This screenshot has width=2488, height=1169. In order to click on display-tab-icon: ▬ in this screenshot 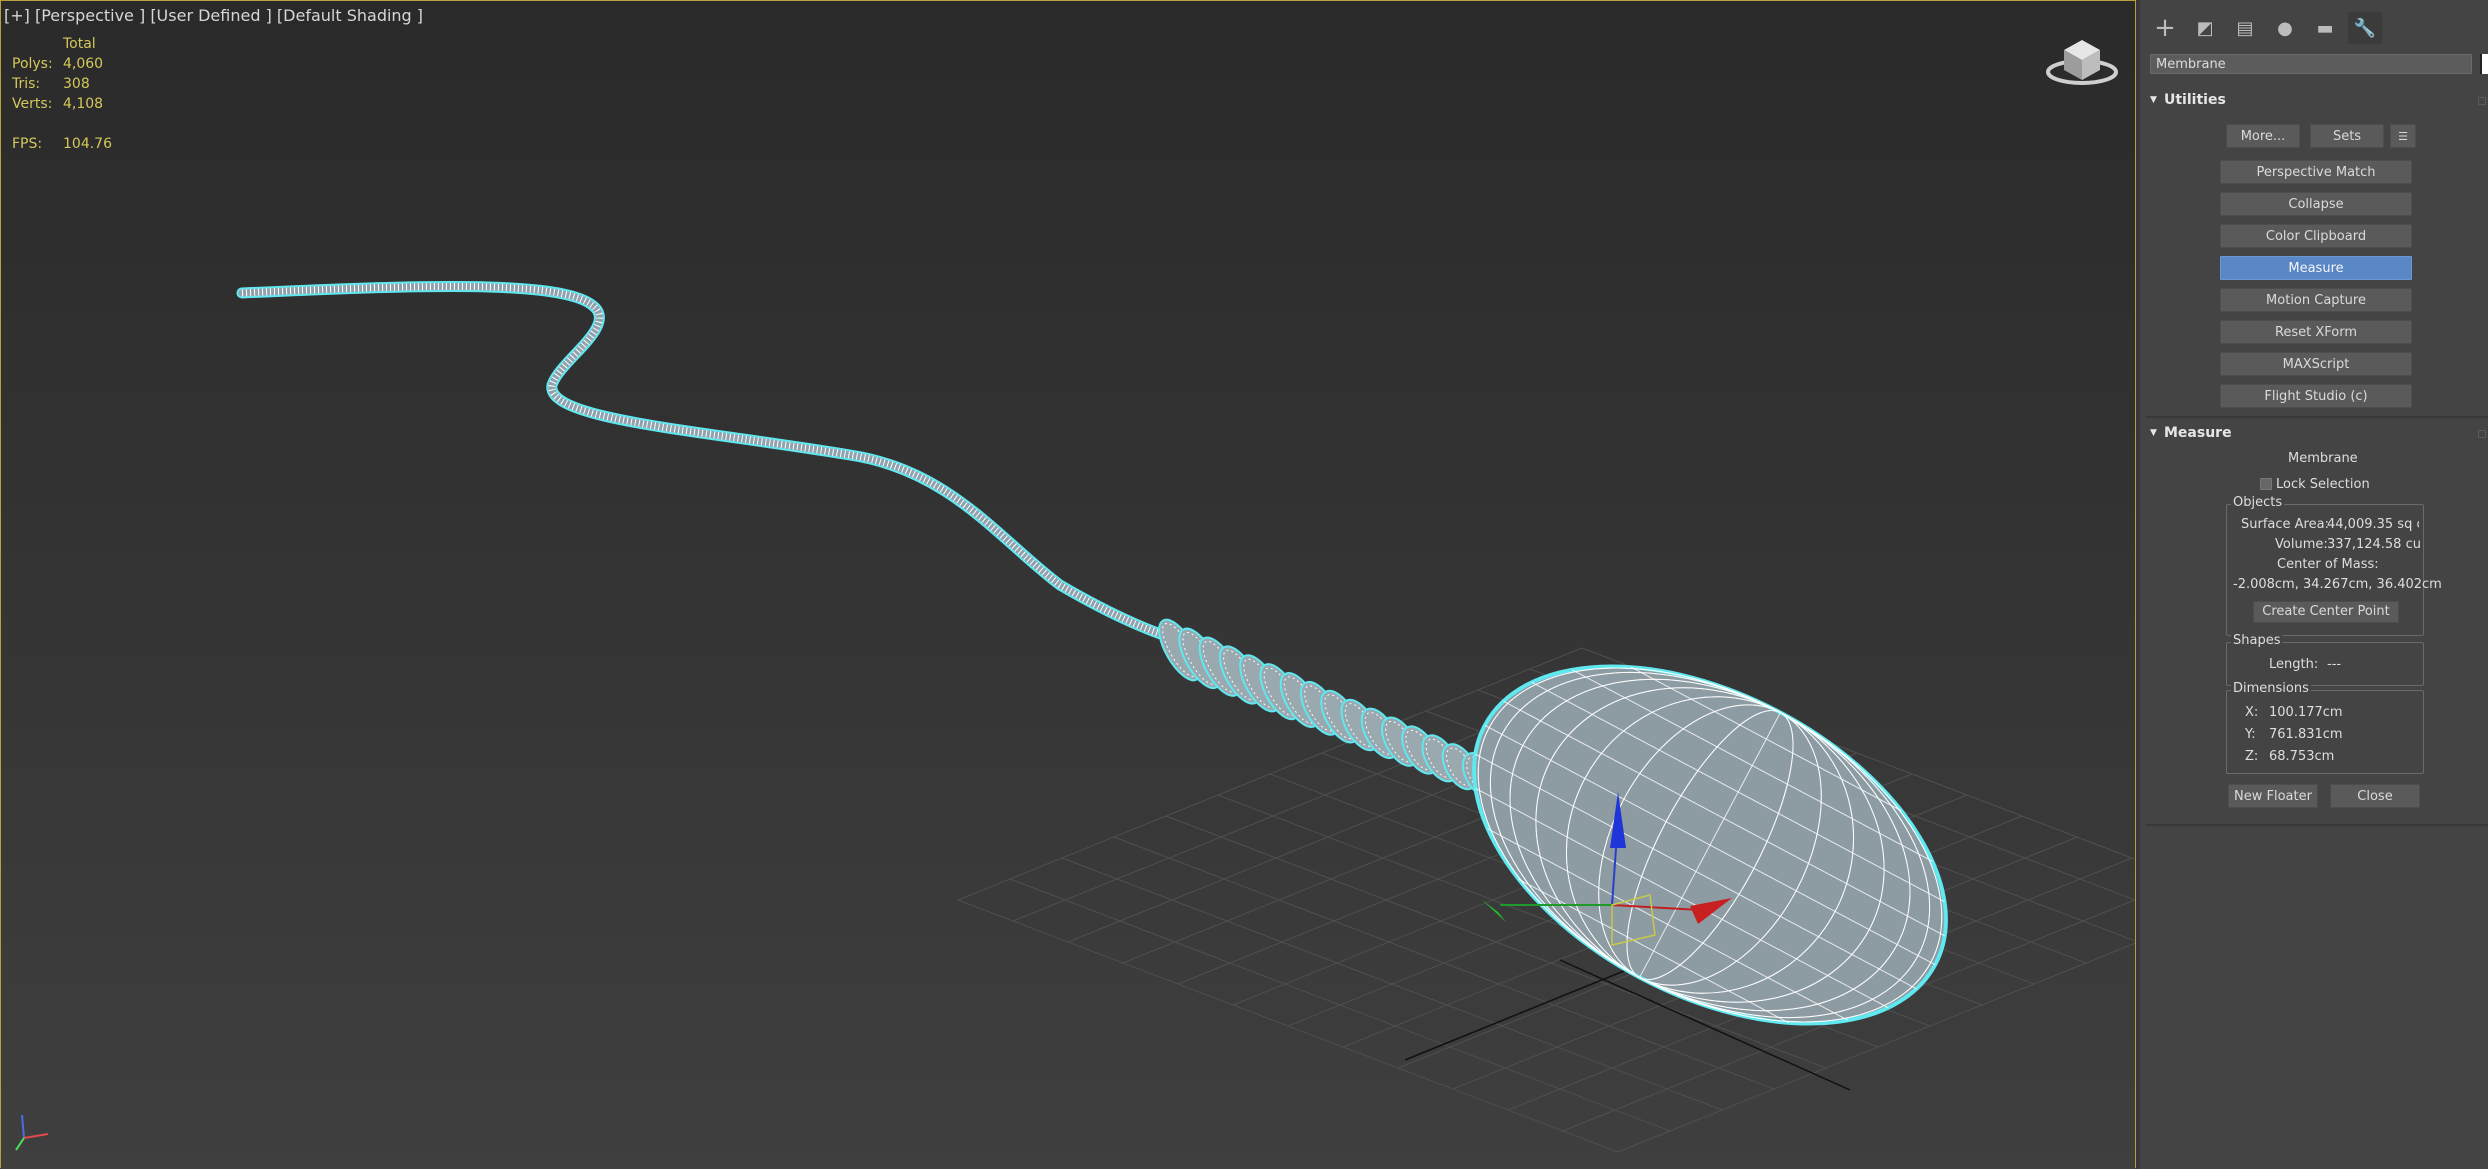, I will do `click(2325, 28)`.